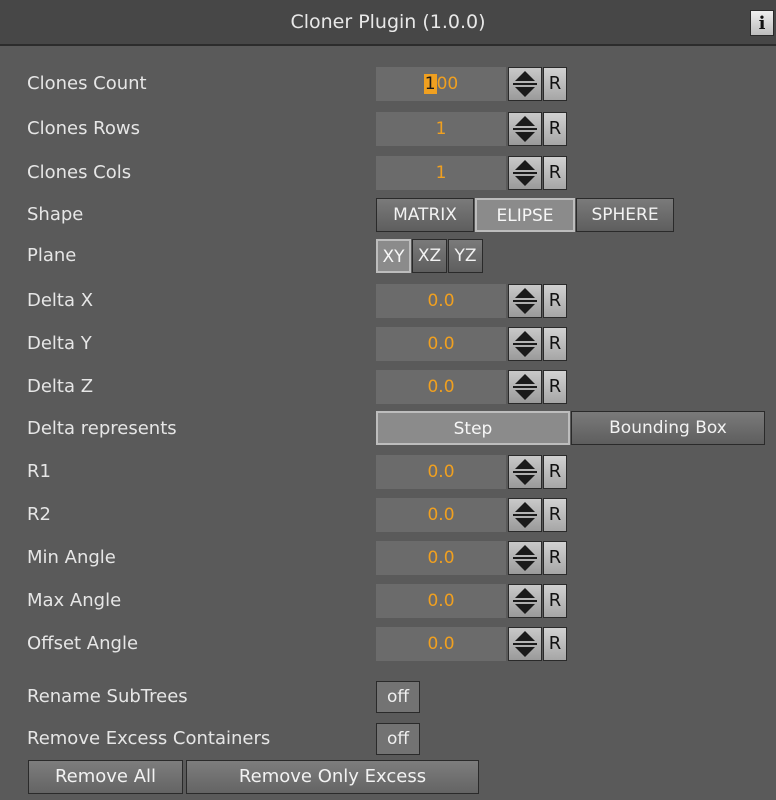  What do you see at coordinates (555, 387) in the screenshot?
I see `delta-z-reset-button: R` at bounding box center [555, 387].